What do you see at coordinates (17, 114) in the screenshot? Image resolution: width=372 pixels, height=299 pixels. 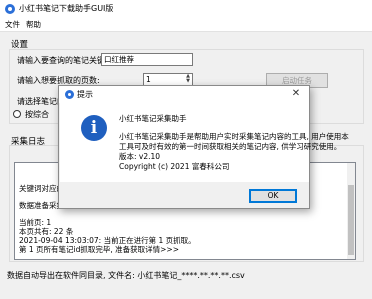 I see `sort-radio-comprehensive` at bounding box center [17, 114].